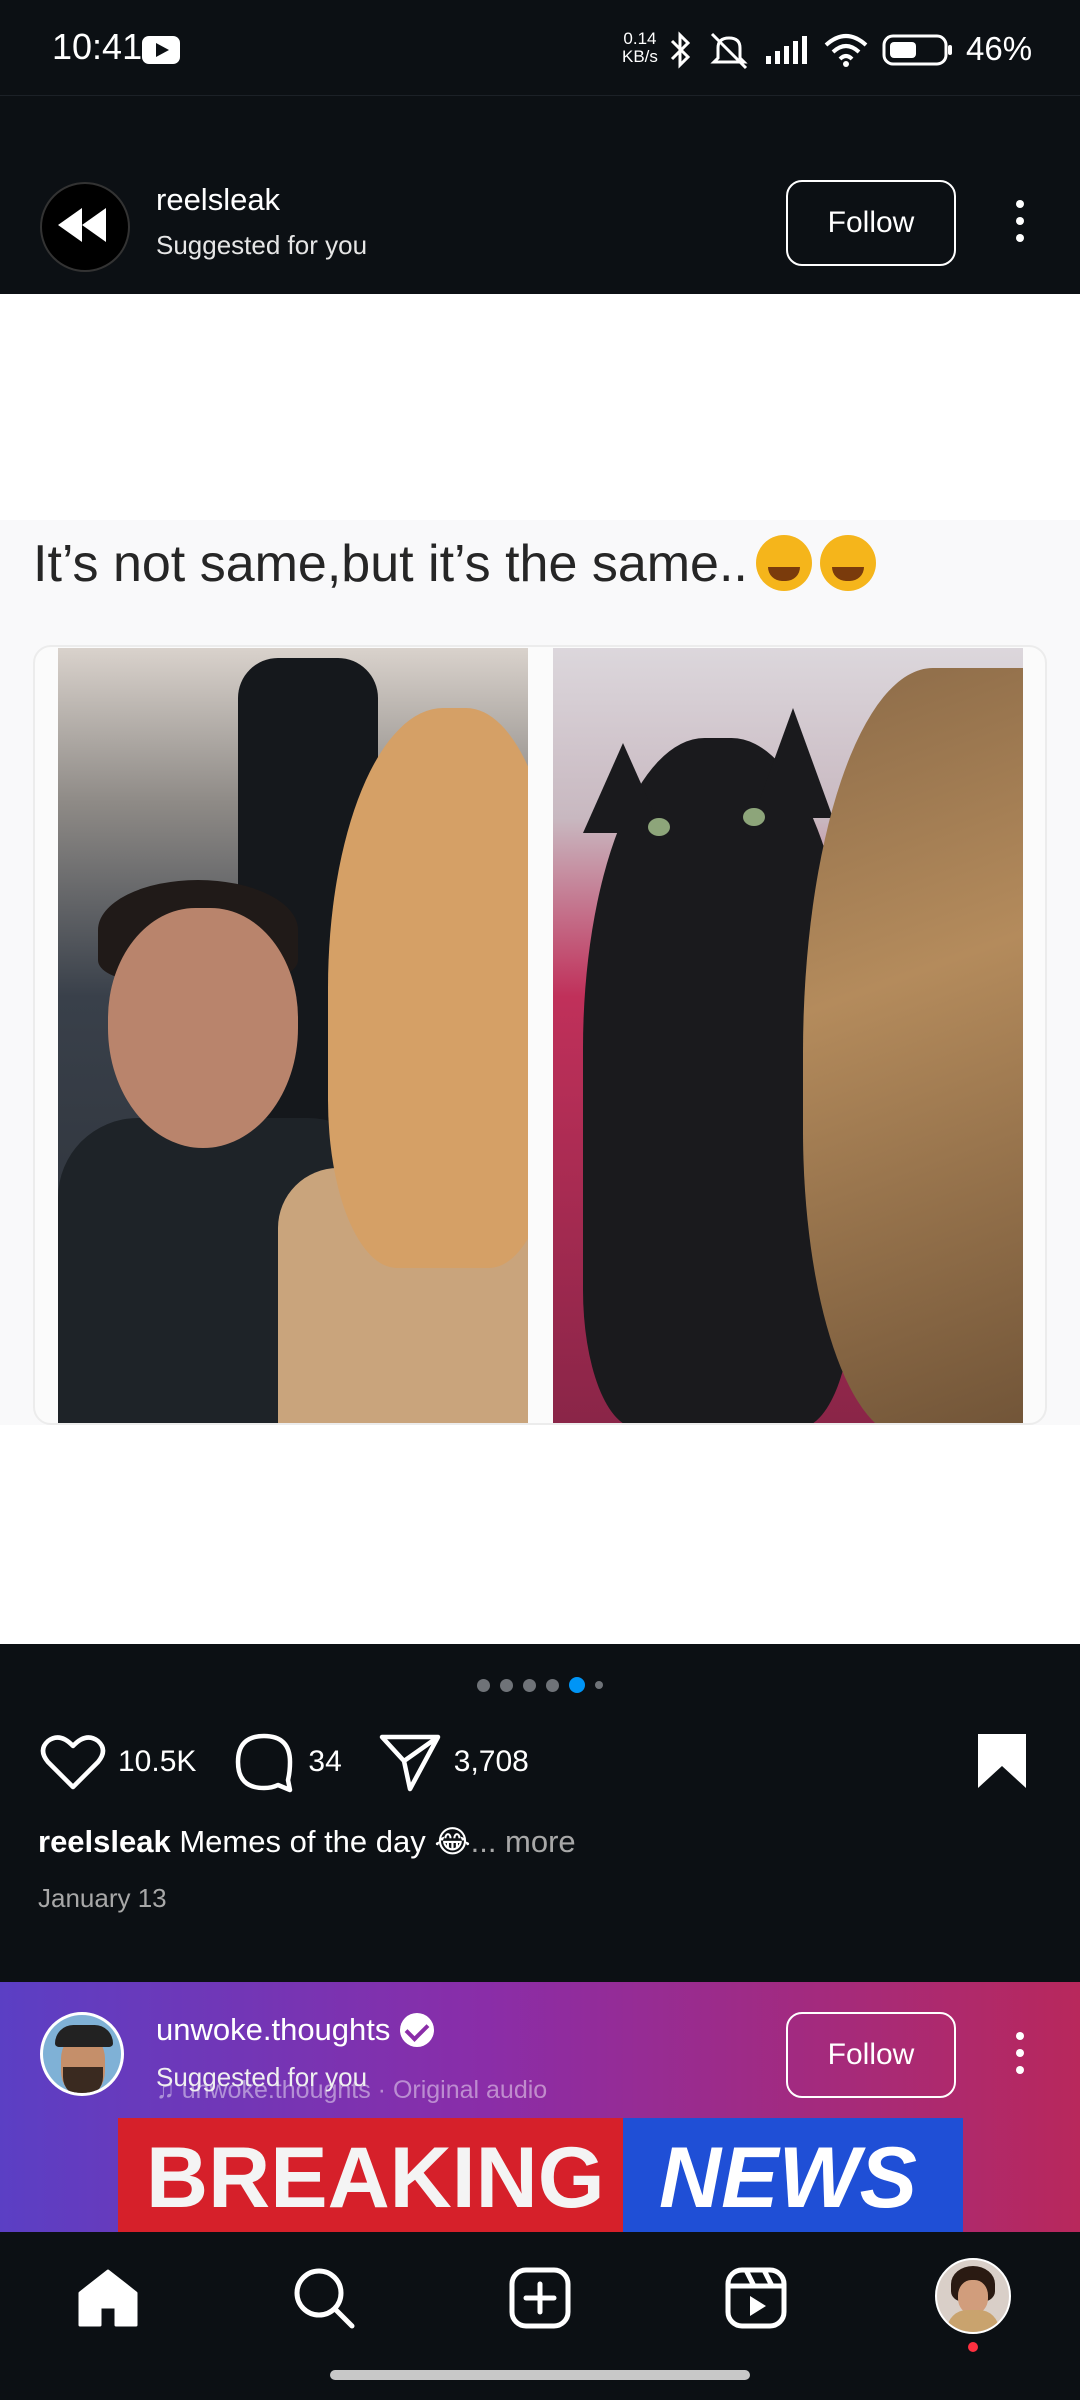 This screenshot has height=2400, width=1080. I want to click on carousel-dot-active, so click(577, 1685).